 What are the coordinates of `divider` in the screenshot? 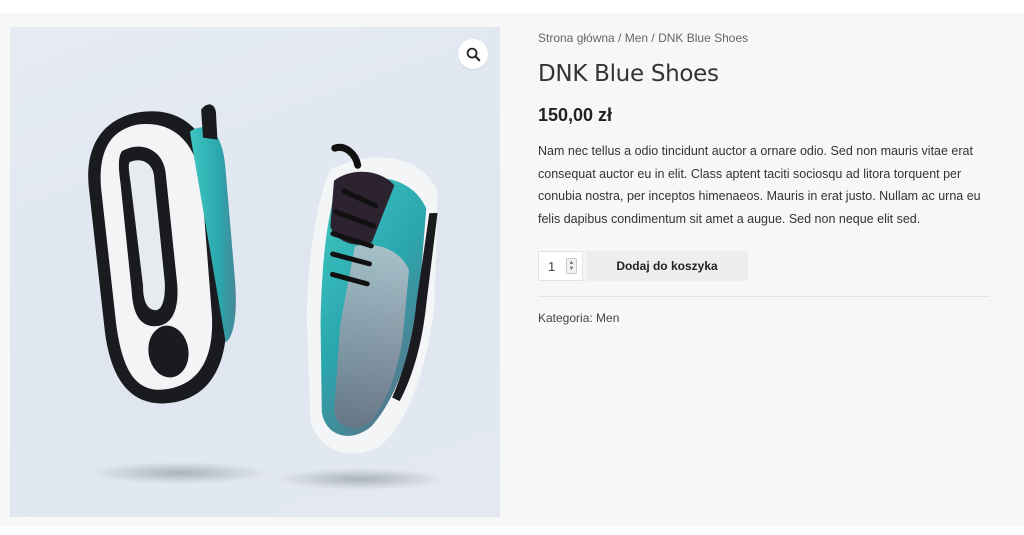 It's located at (764, 296).